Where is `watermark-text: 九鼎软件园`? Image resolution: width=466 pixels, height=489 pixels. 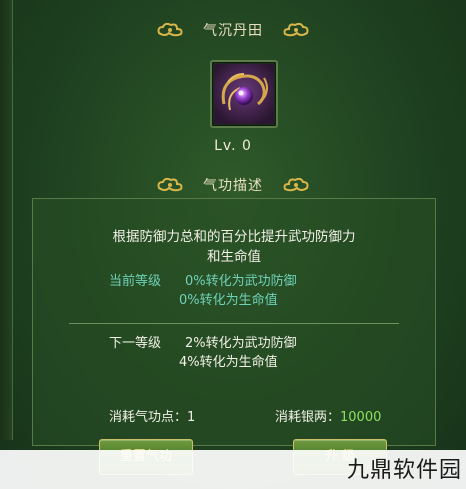
watermark-text: 九鼎软件园 is located at coordinates (404, 470).